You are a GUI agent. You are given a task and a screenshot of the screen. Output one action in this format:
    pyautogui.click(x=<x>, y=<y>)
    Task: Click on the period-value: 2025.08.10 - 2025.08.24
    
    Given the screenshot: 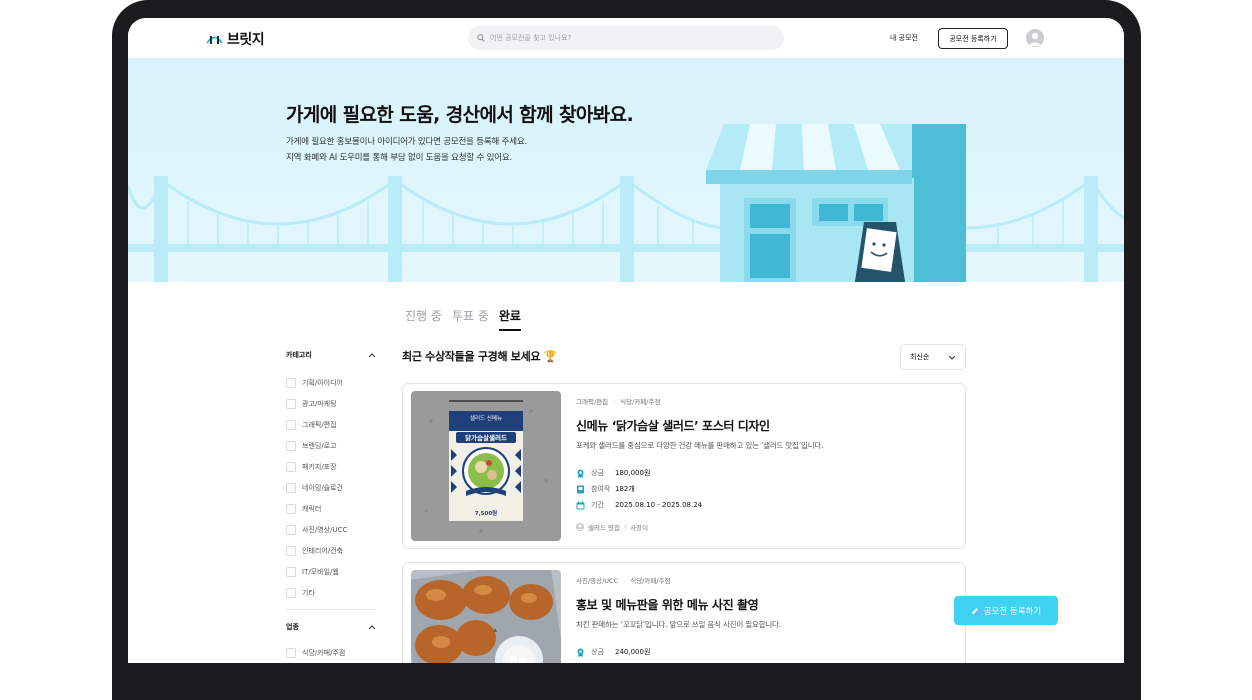 What is the action you would take?
    pyautogui.click(x=659, y=505)
    